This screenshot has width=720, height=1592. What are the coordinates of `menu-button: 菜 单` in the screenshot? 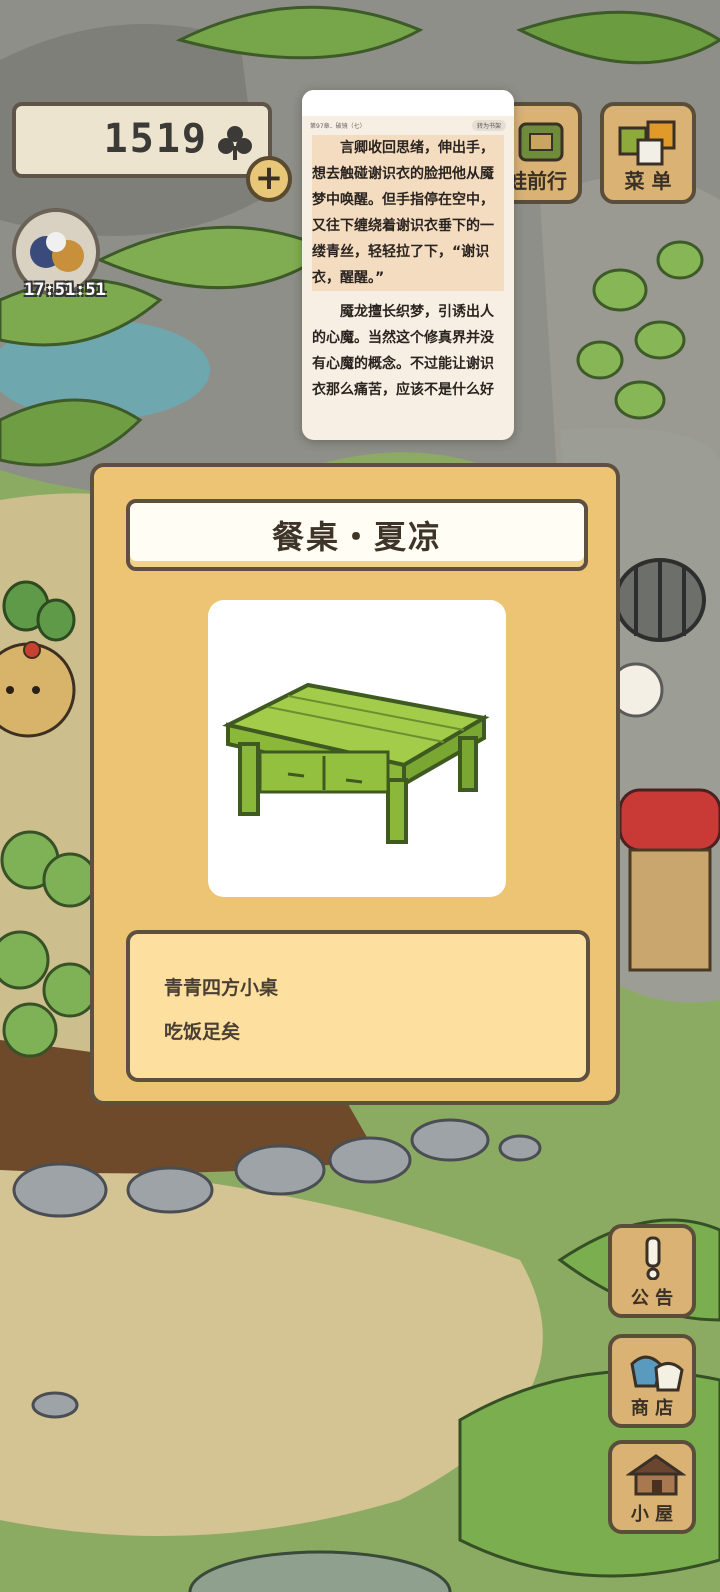 It's located at (648, 153).